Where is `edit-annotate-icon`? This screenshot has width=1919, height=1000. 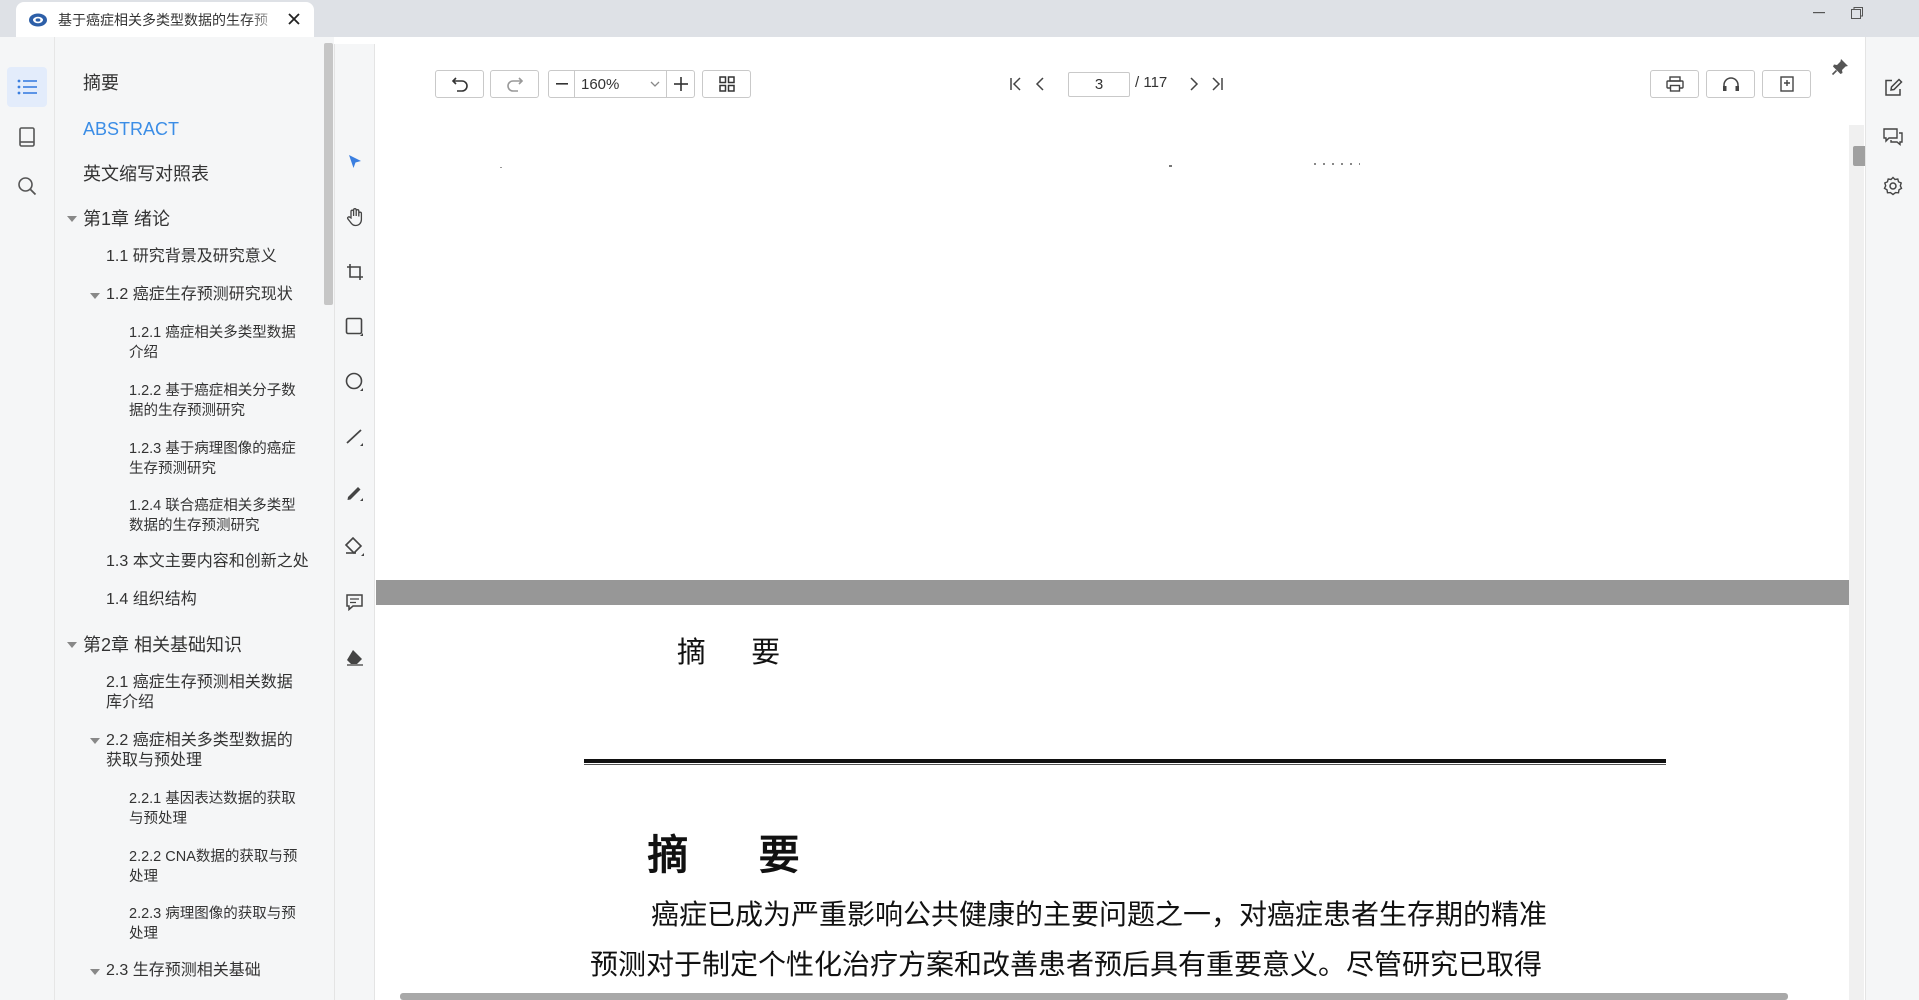
edit-annotate-icon is located at coordinates (1893, 88).